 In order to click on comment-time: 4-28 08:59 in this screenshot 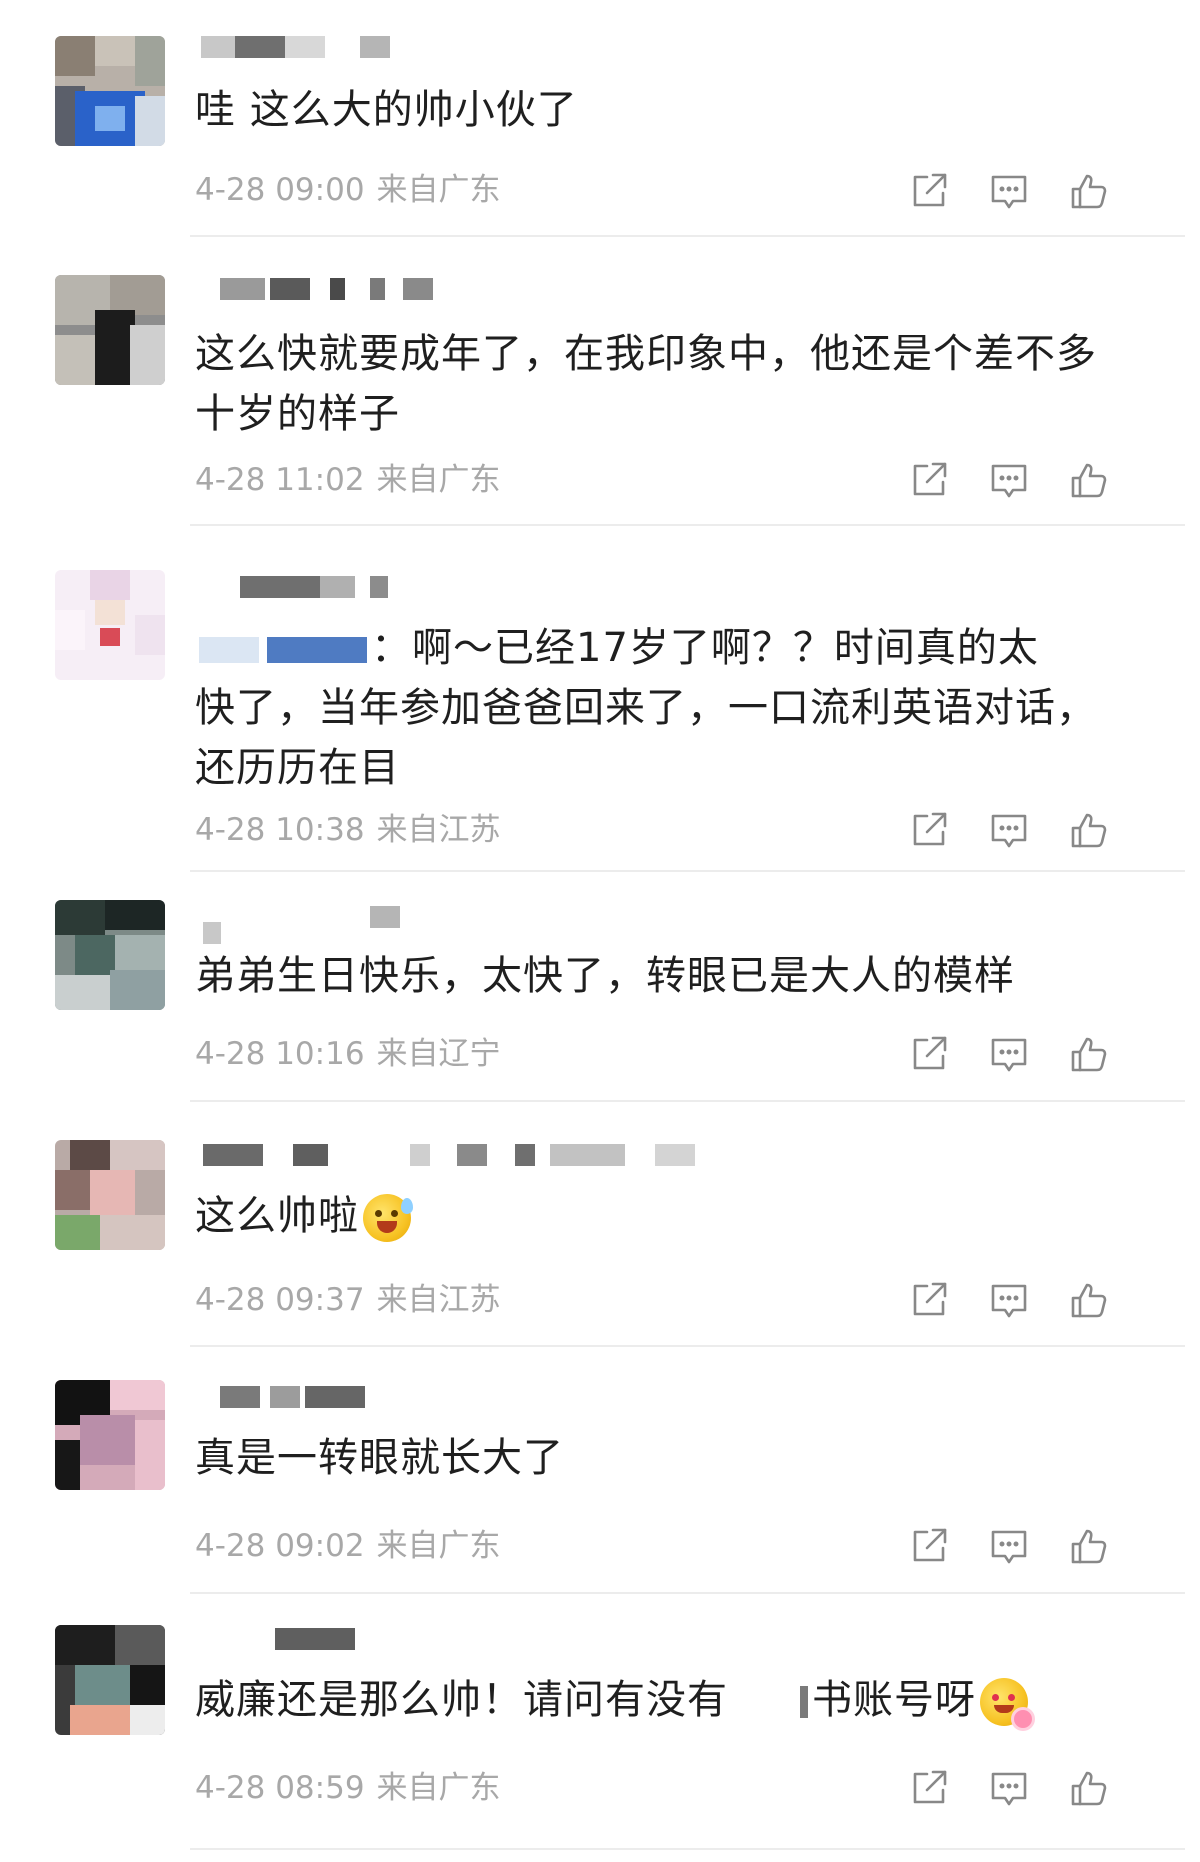, I will do `click(280, 1788)`.